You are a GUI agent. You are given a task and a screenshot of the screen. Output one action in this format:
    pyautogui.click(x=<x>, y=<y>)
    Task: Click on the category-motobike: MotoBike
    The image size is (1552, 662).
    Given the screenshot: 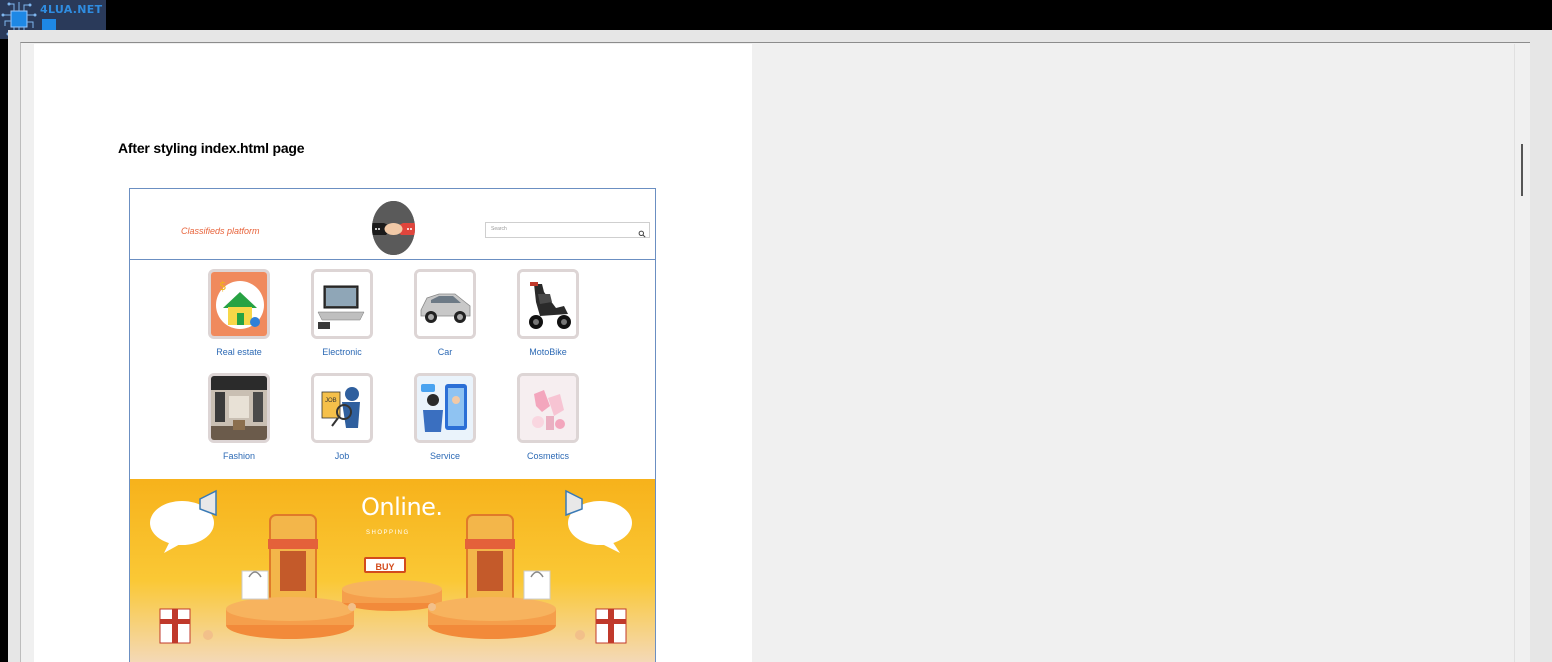 What is the action you would take?
    pyautogui.click(x=548, y=313)
    